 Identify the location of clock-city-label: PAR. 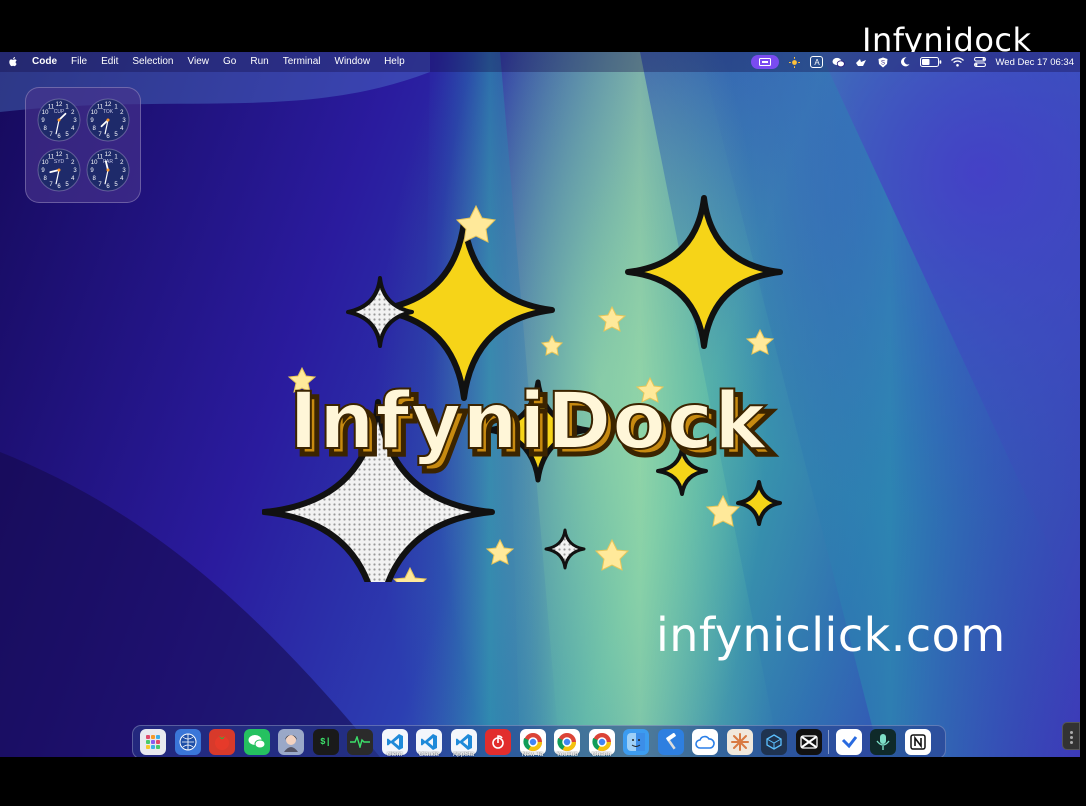
(108, 162).